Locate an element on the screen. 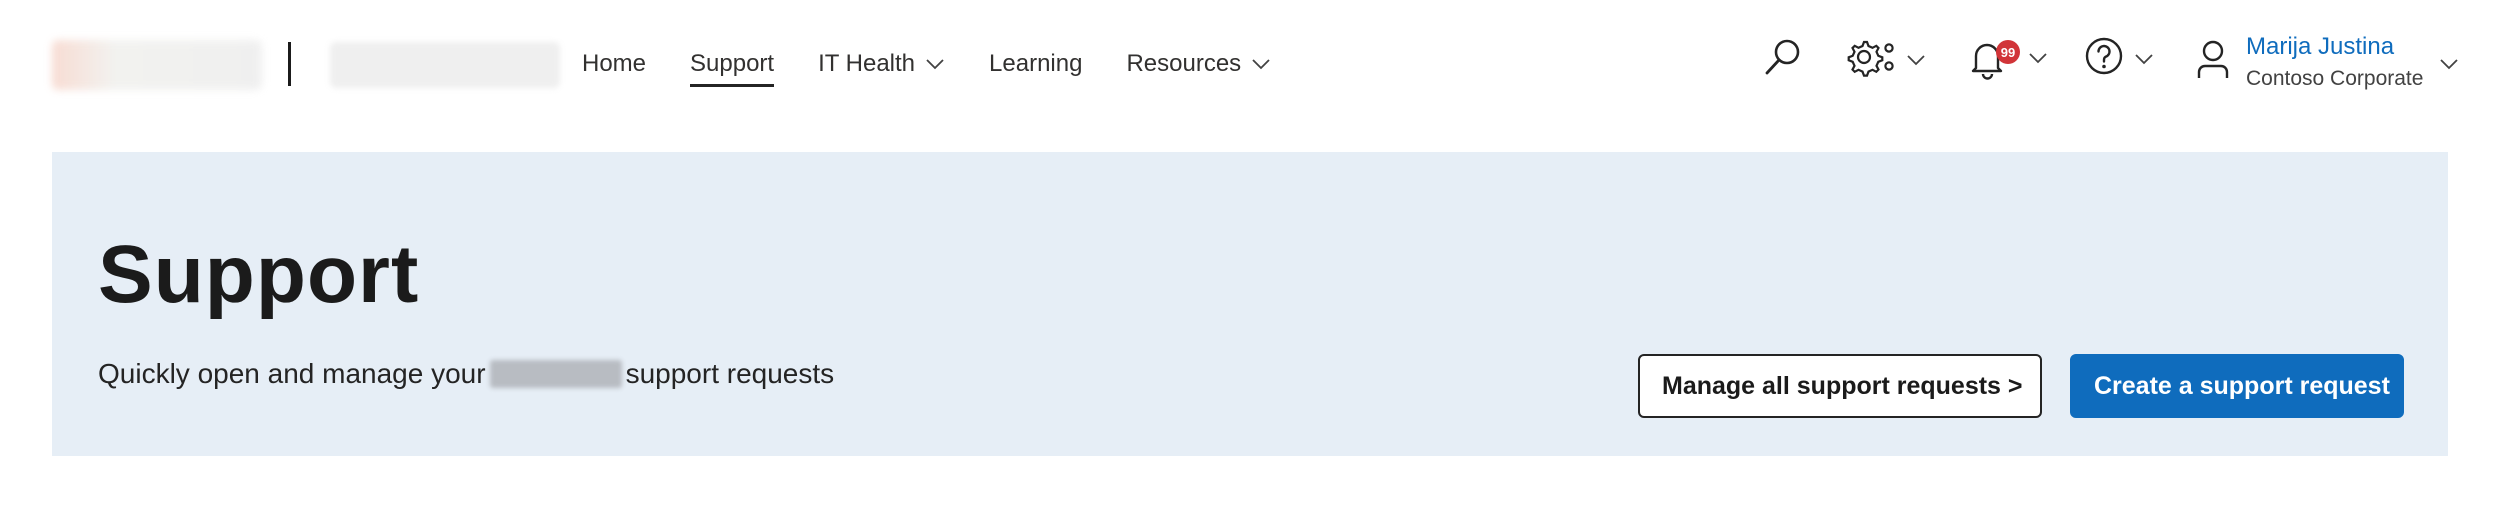 This screenshot has height=516, width=2500. create-support-request-button: Create a support request is located at coordinates (2237, 386).